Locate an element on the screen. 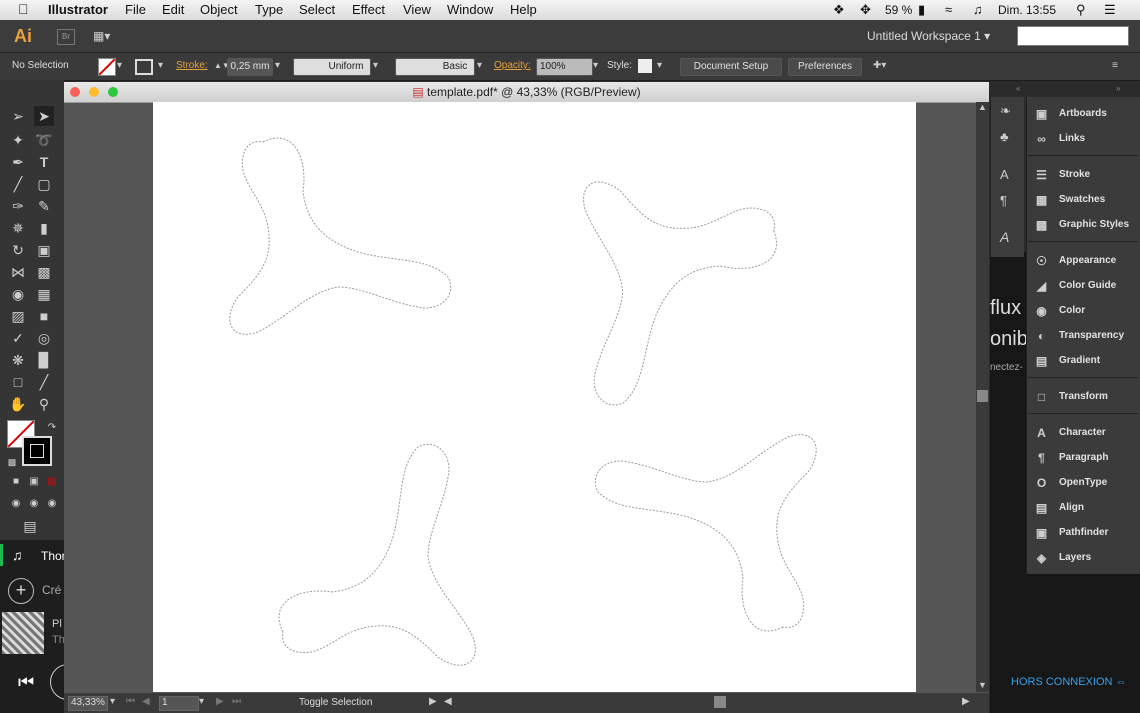 The height and width of the screenshot is (713, 1140). menu-select: Select is located at coordinates (317, 9).